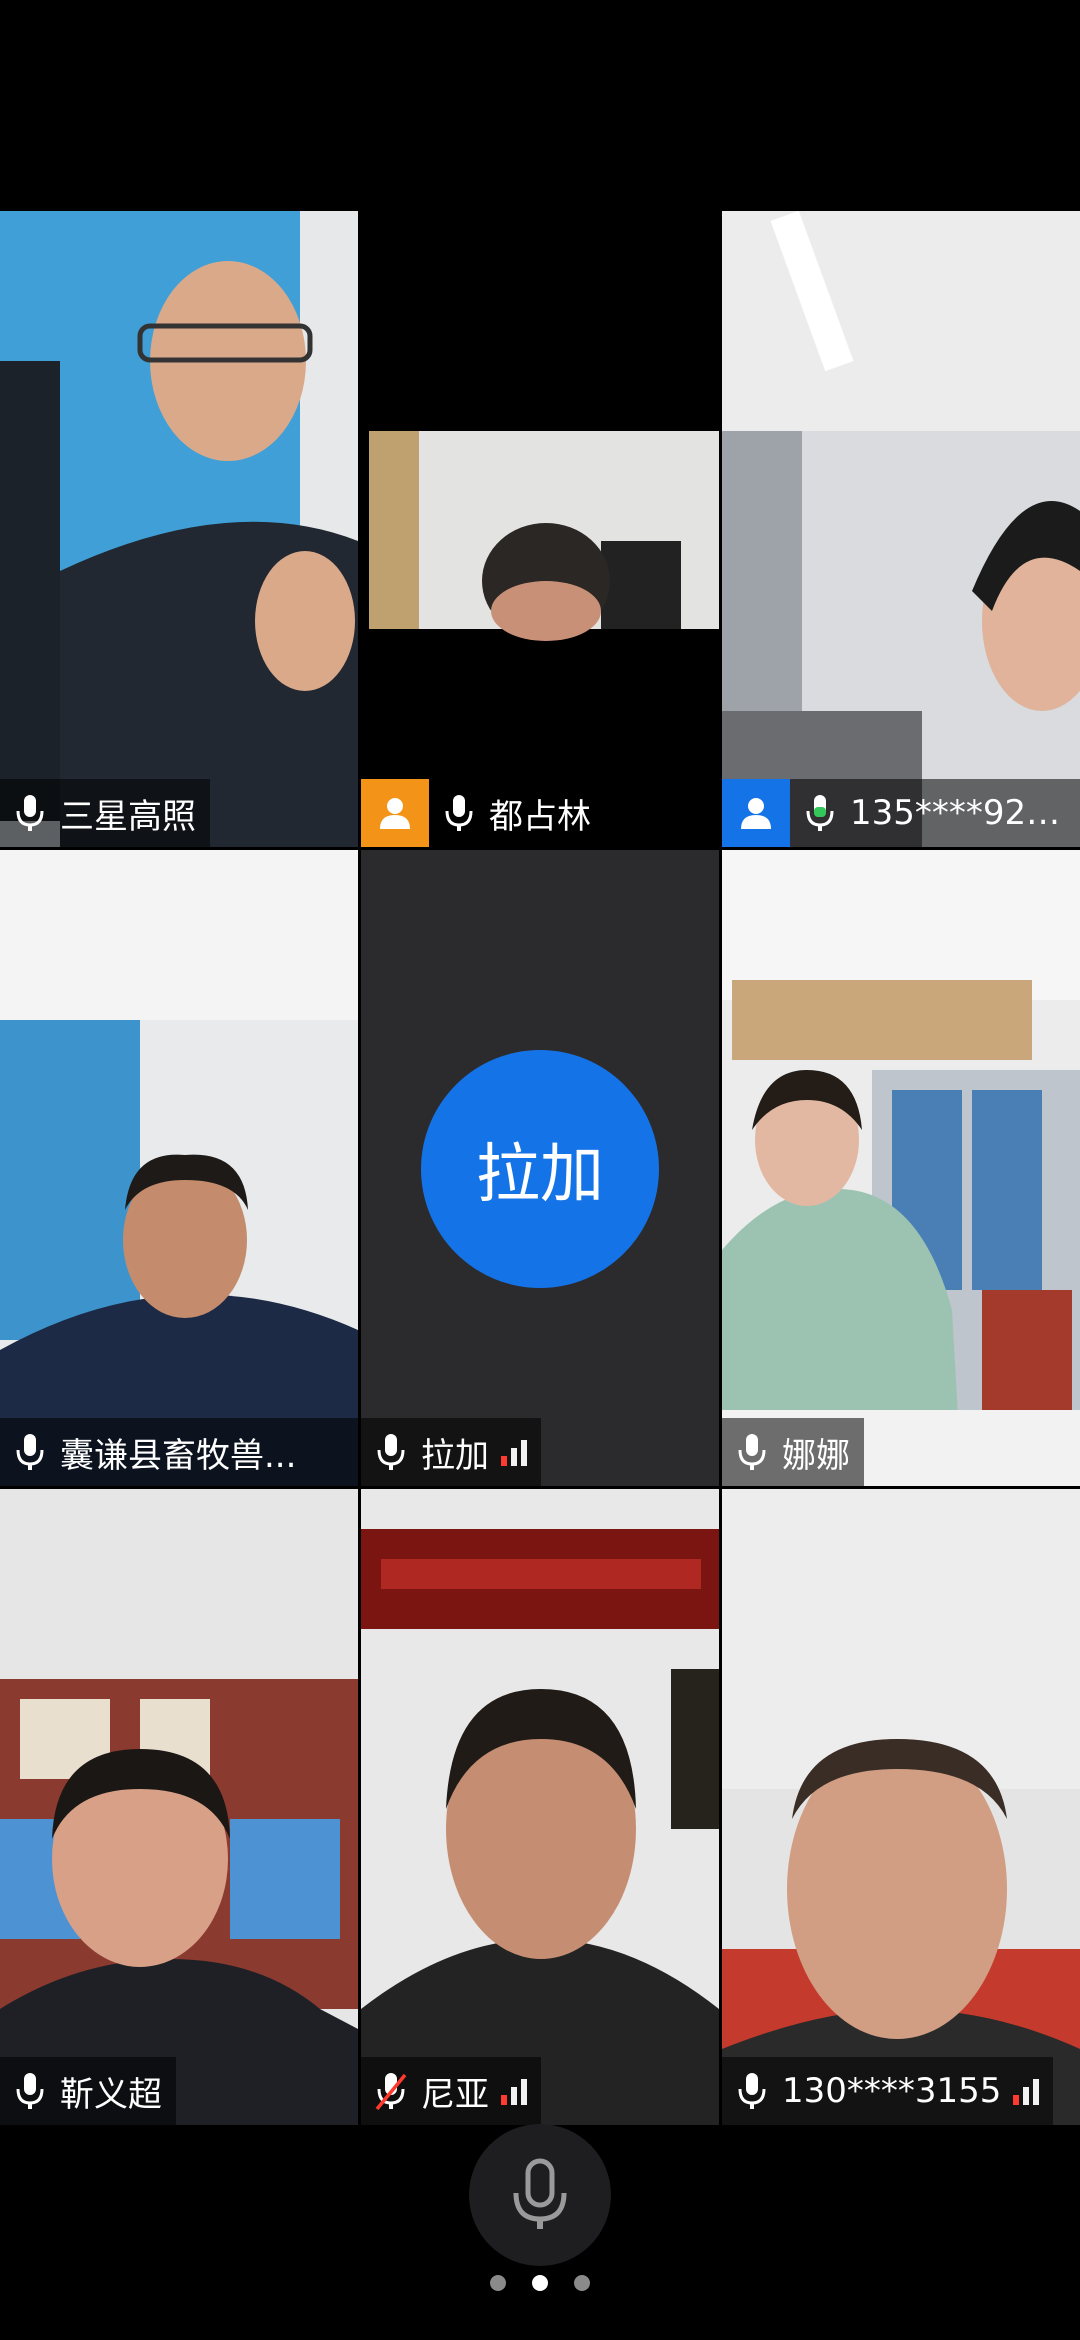 This screenshot has height=2340, width=1080. What do you see at coordinates (816, 1455) in the screenshot?
I see `participant-name: 娜娜` at bounding box center [816, 1455].